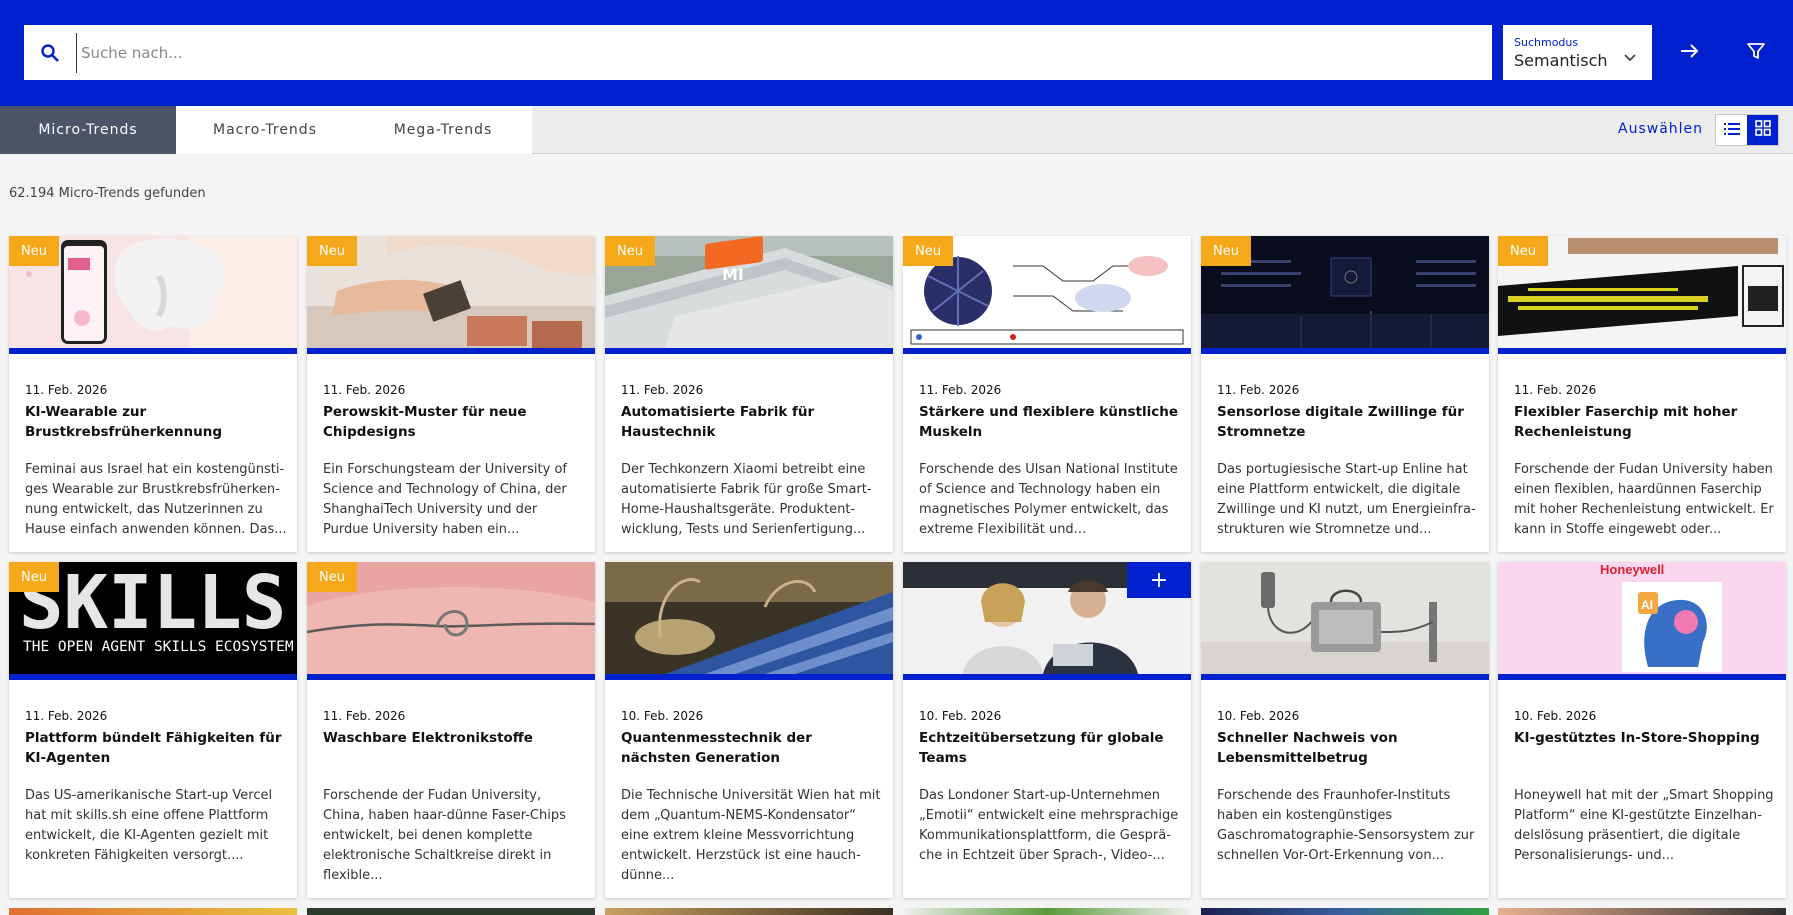  I want to click on search-input, so click(784, 52).